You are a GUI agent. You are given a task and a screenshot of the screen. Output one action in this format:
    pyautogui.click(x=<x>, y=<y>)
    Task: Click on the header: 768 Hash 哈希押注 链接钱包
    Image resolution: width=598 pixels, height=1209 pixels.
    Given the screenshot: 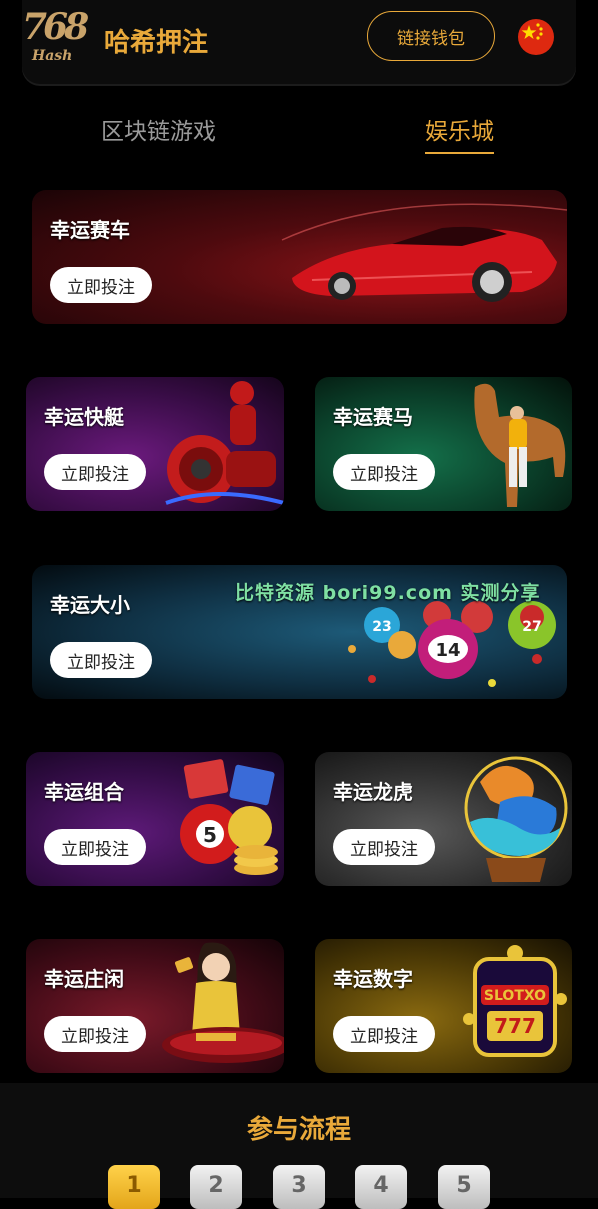 What is the action you would take?
    pyautogui.click(x=299, y=43)
    